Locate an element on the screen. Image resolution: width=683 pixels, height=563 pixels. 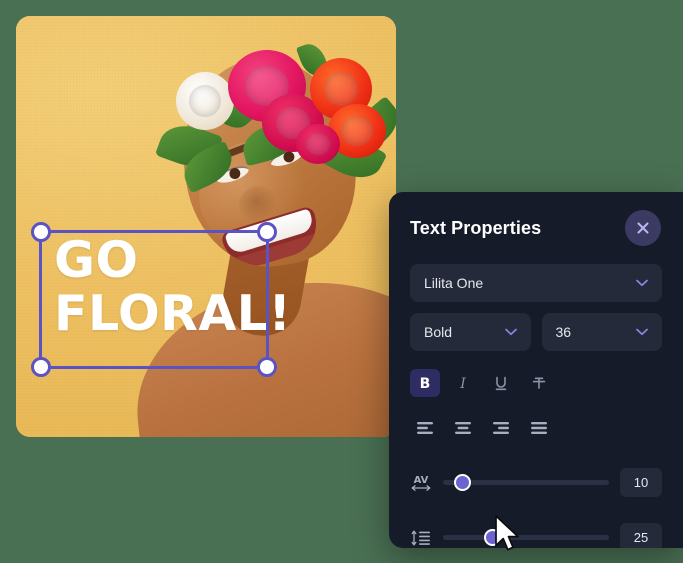
align-right-button is located at coordinates (501, 428).